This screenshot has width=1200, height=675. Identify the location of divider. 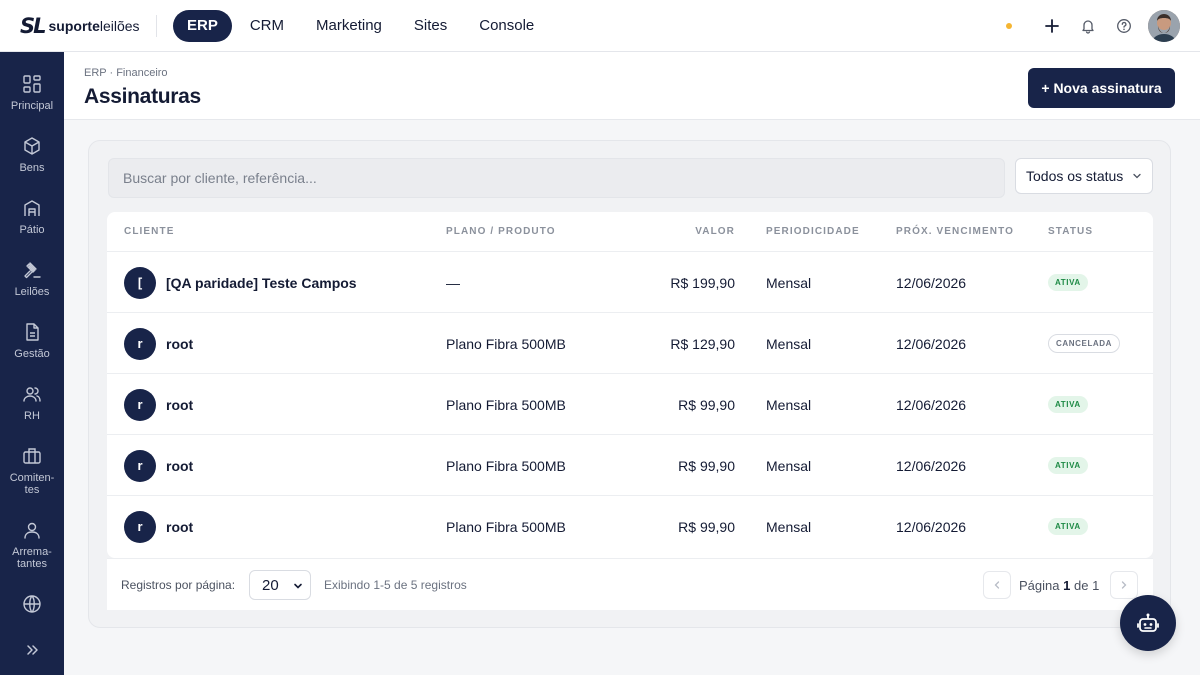
(156, 25).